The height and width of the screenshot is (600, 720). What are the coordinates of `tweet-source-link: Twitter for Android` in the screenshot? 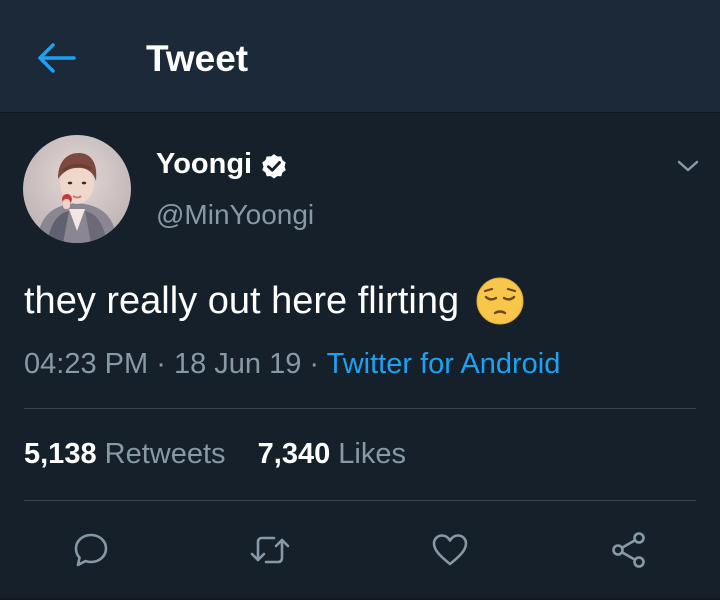 It's located at (444, 364).